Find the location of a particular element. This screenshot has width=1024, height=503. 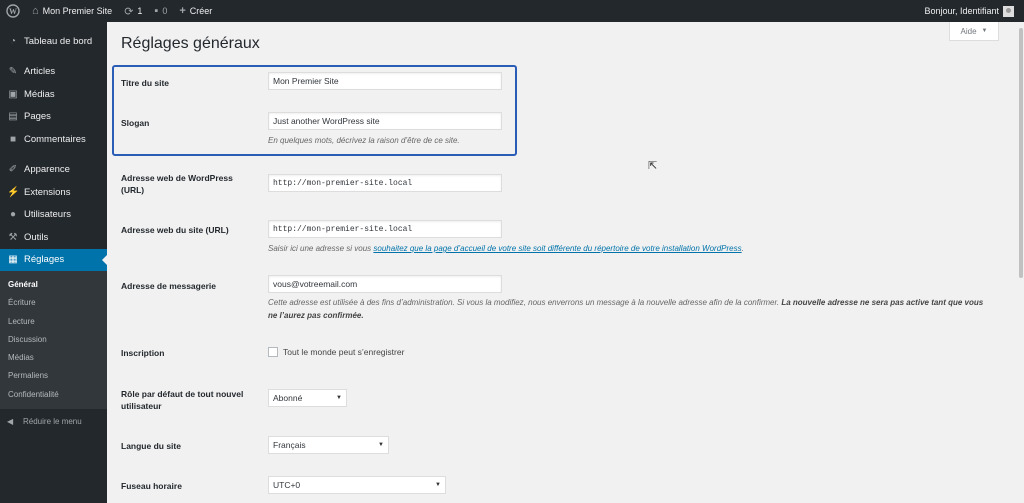

site-name-menu: ⌂ Mon Premier Site is located at coordinates (72, 11).